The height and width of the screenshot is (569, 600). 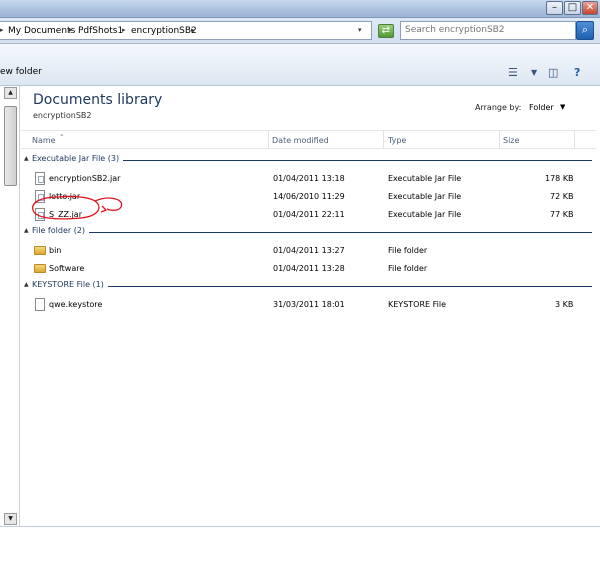 I want to click on group-header-file-folder: ▲ File folder (2), so click(x=307, y=232).